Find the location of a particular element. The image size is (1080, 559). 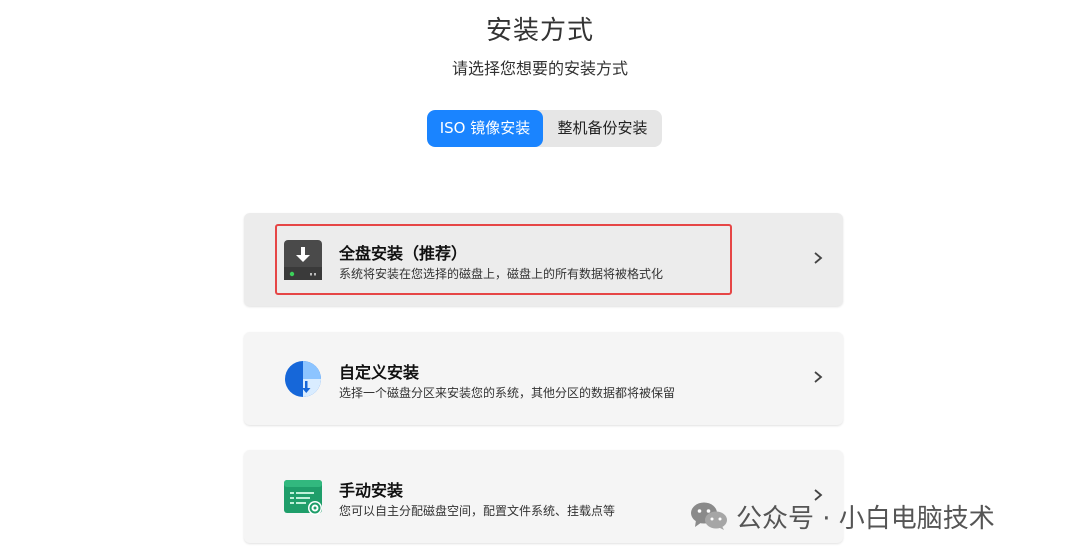

option-title: 全盘安装（推荐） is located at coordinates (403, 253).